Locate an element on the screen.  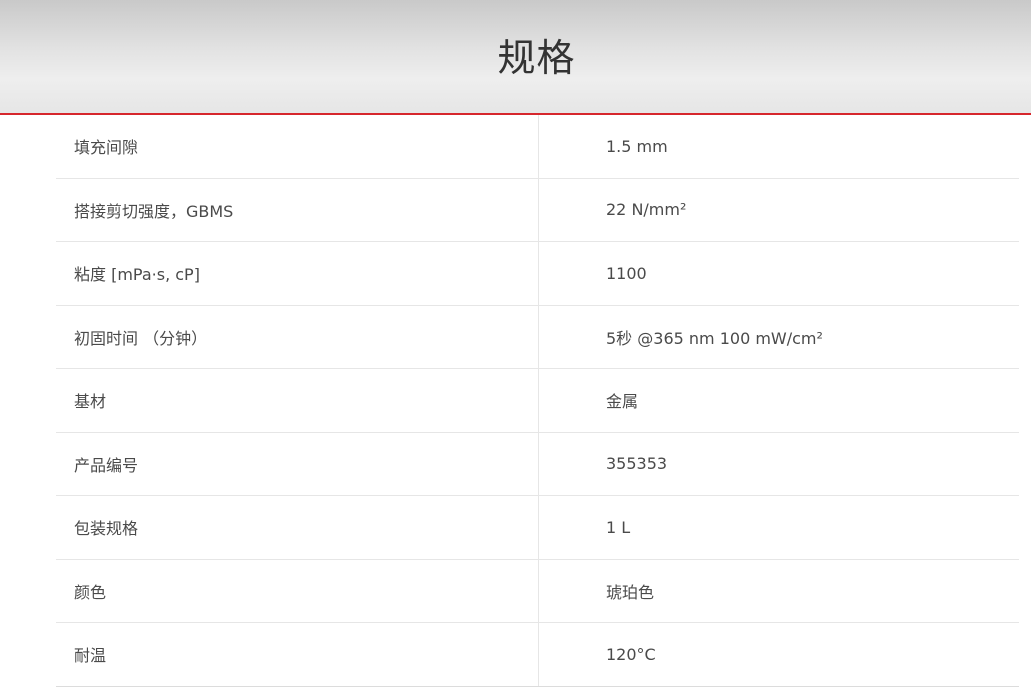
spec-label: 耐温 is located at coordinates (90, 656).